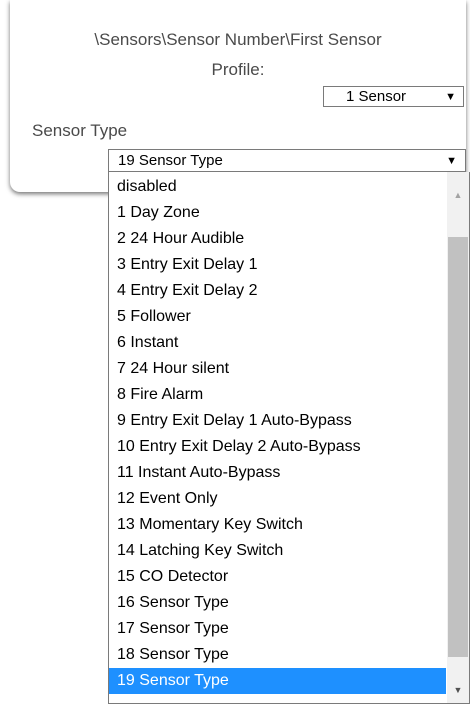  What do you see at coordinates (277, 473) in the screenshot?
I see `option-item: 11 Instant Auto-Bypass` at bounding box center [277, 473].